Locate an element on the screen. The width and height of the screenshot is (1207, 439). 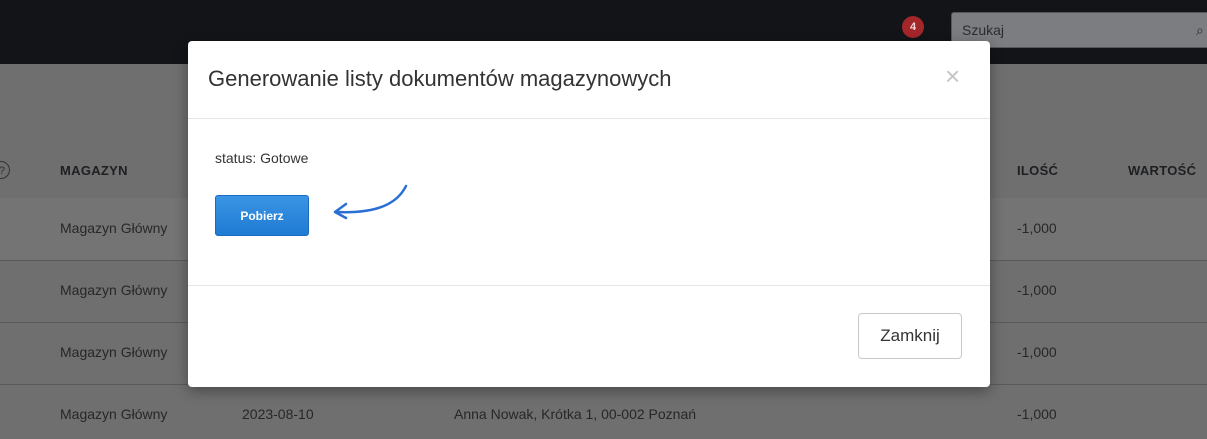
search-input is located at coordinates (1072, 30).